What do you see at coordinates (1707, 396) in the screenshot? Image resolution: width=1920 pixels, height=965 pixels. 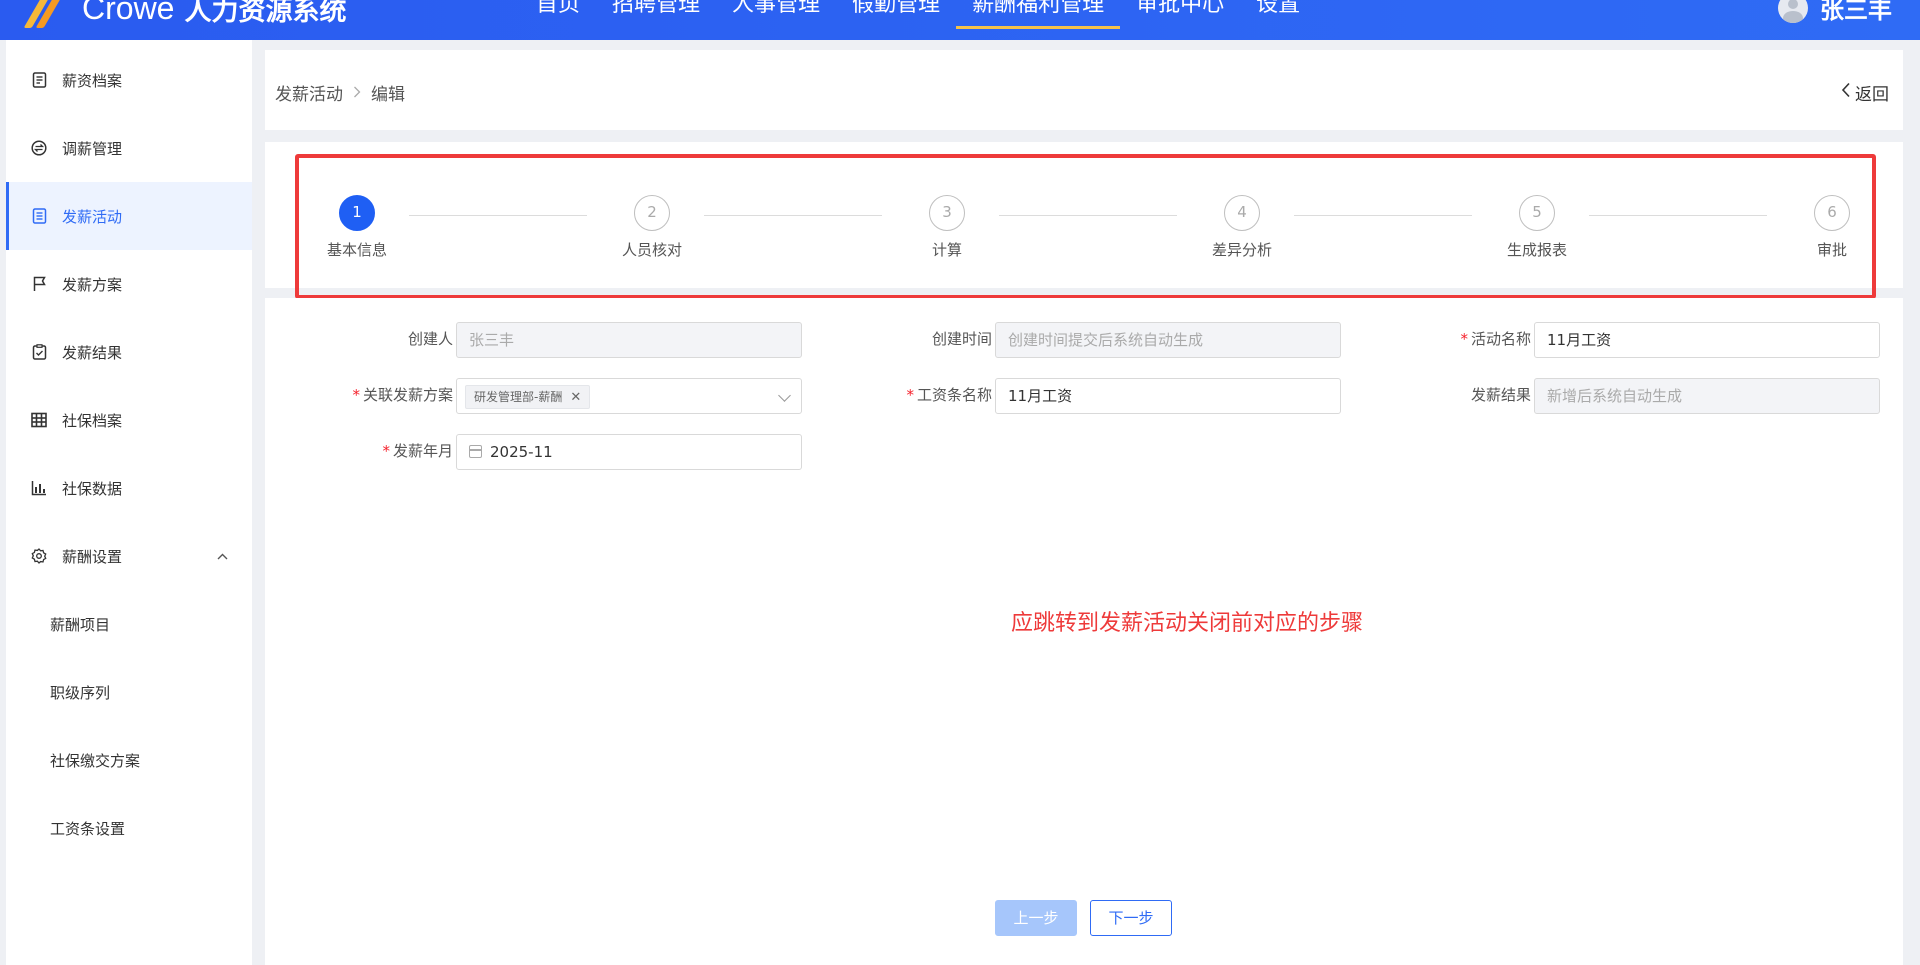 I see `payroll-result-field: 新增后系统自动生成` at bounding box center [1707, 396].